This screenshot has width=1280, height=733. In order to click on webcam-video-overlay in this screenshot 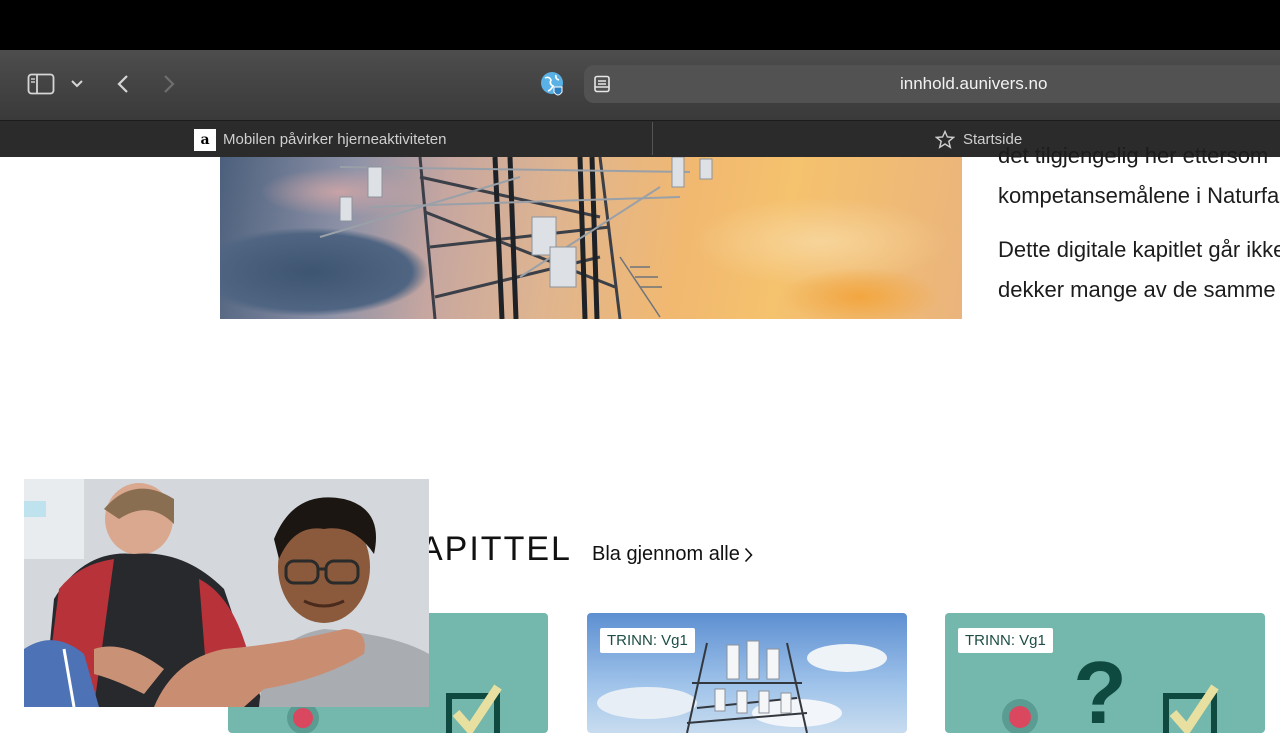, I will do `click(226, 593)`.